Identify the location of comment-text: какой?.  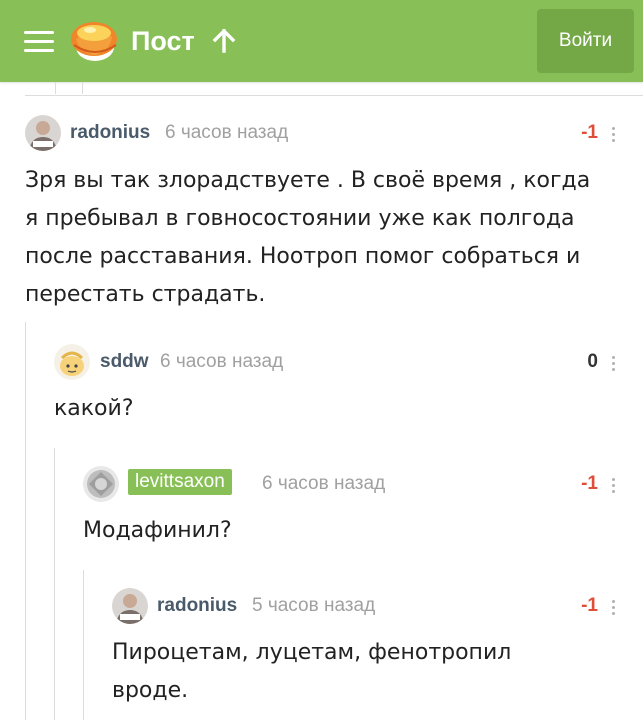
(94, 408).